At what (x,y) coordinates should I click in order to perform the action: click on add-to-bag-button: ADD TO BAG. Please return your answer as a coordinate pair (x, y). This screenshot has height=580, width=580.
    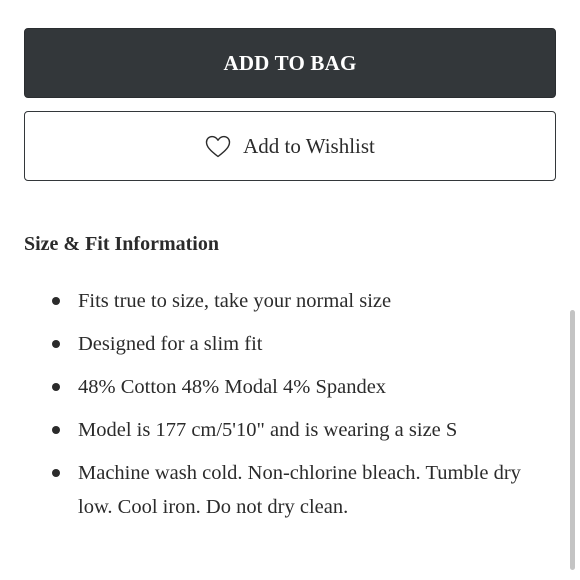
    Looking at the image, I should click on (290, 63).